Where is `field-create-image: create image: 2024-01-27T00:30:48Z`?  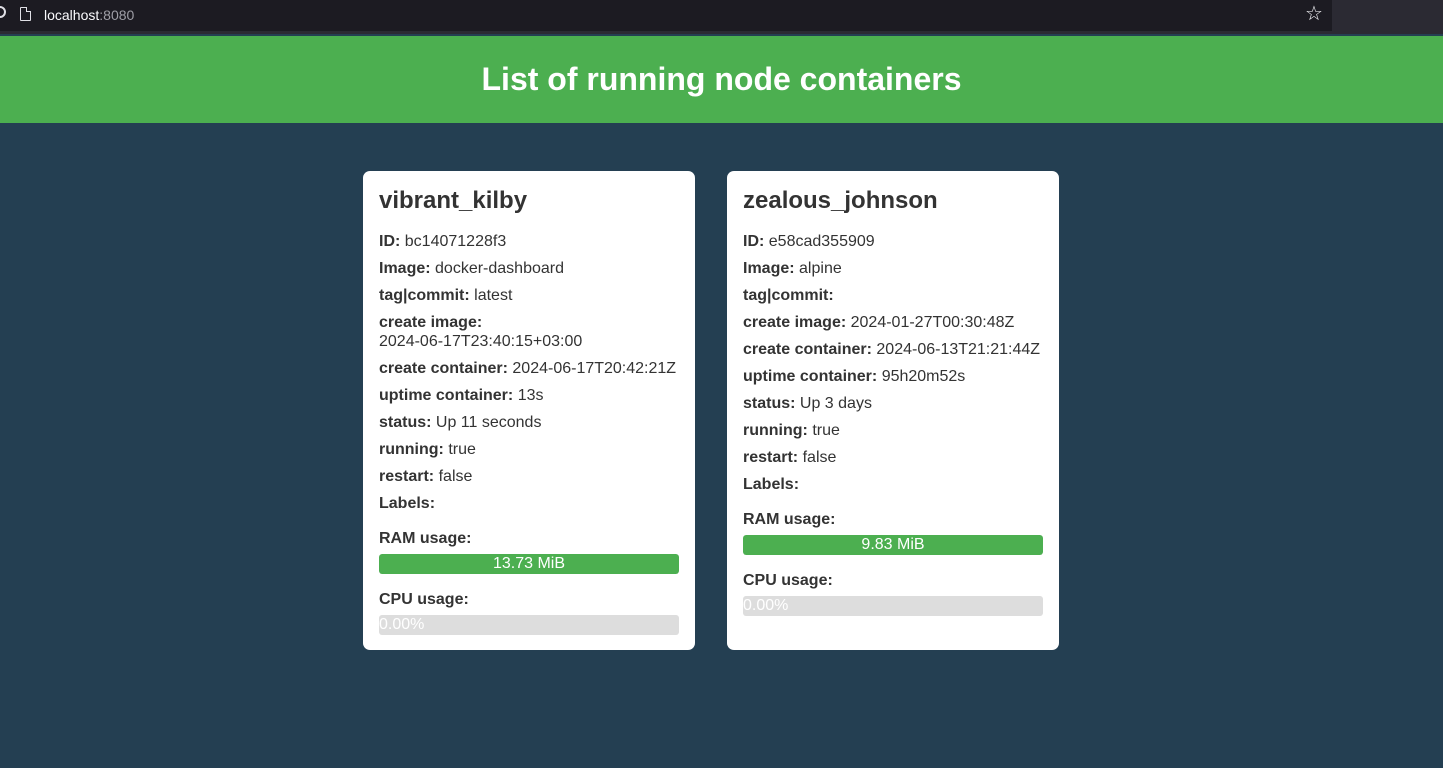
field-create-image: create image: 2024-01-27T00:30:48Z is located at coordinates (893, 322).